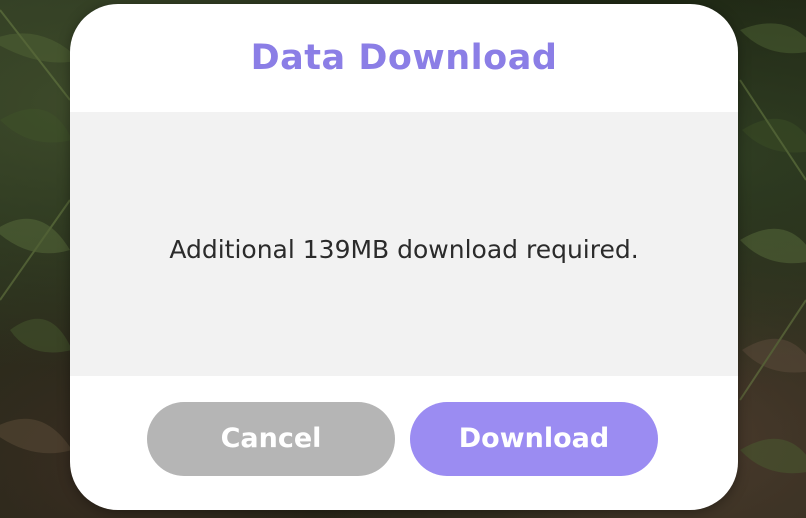  What do you see at coordinates (271, 439) in the screenshot?
I see `cancel-button: Cancel` at bounding box center [271, 439].